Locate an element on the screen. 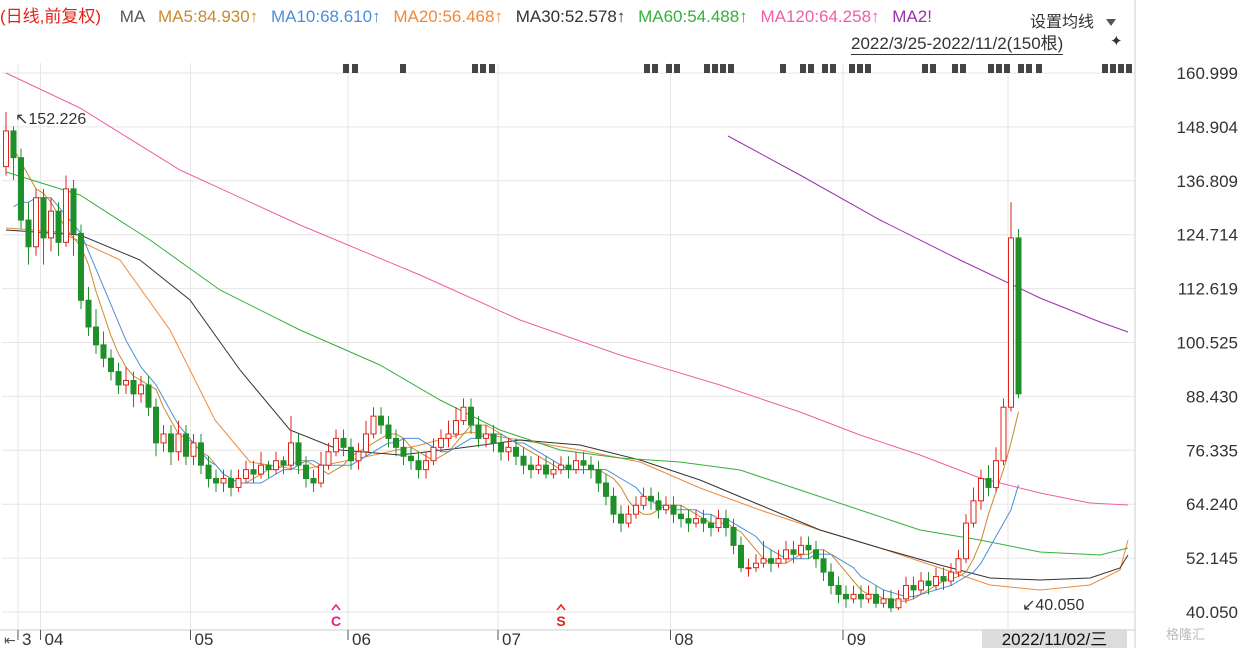 This screenshot has width=1241, height=648. scroll-left-icon: ⇤ is located at coordinates (10, 640).